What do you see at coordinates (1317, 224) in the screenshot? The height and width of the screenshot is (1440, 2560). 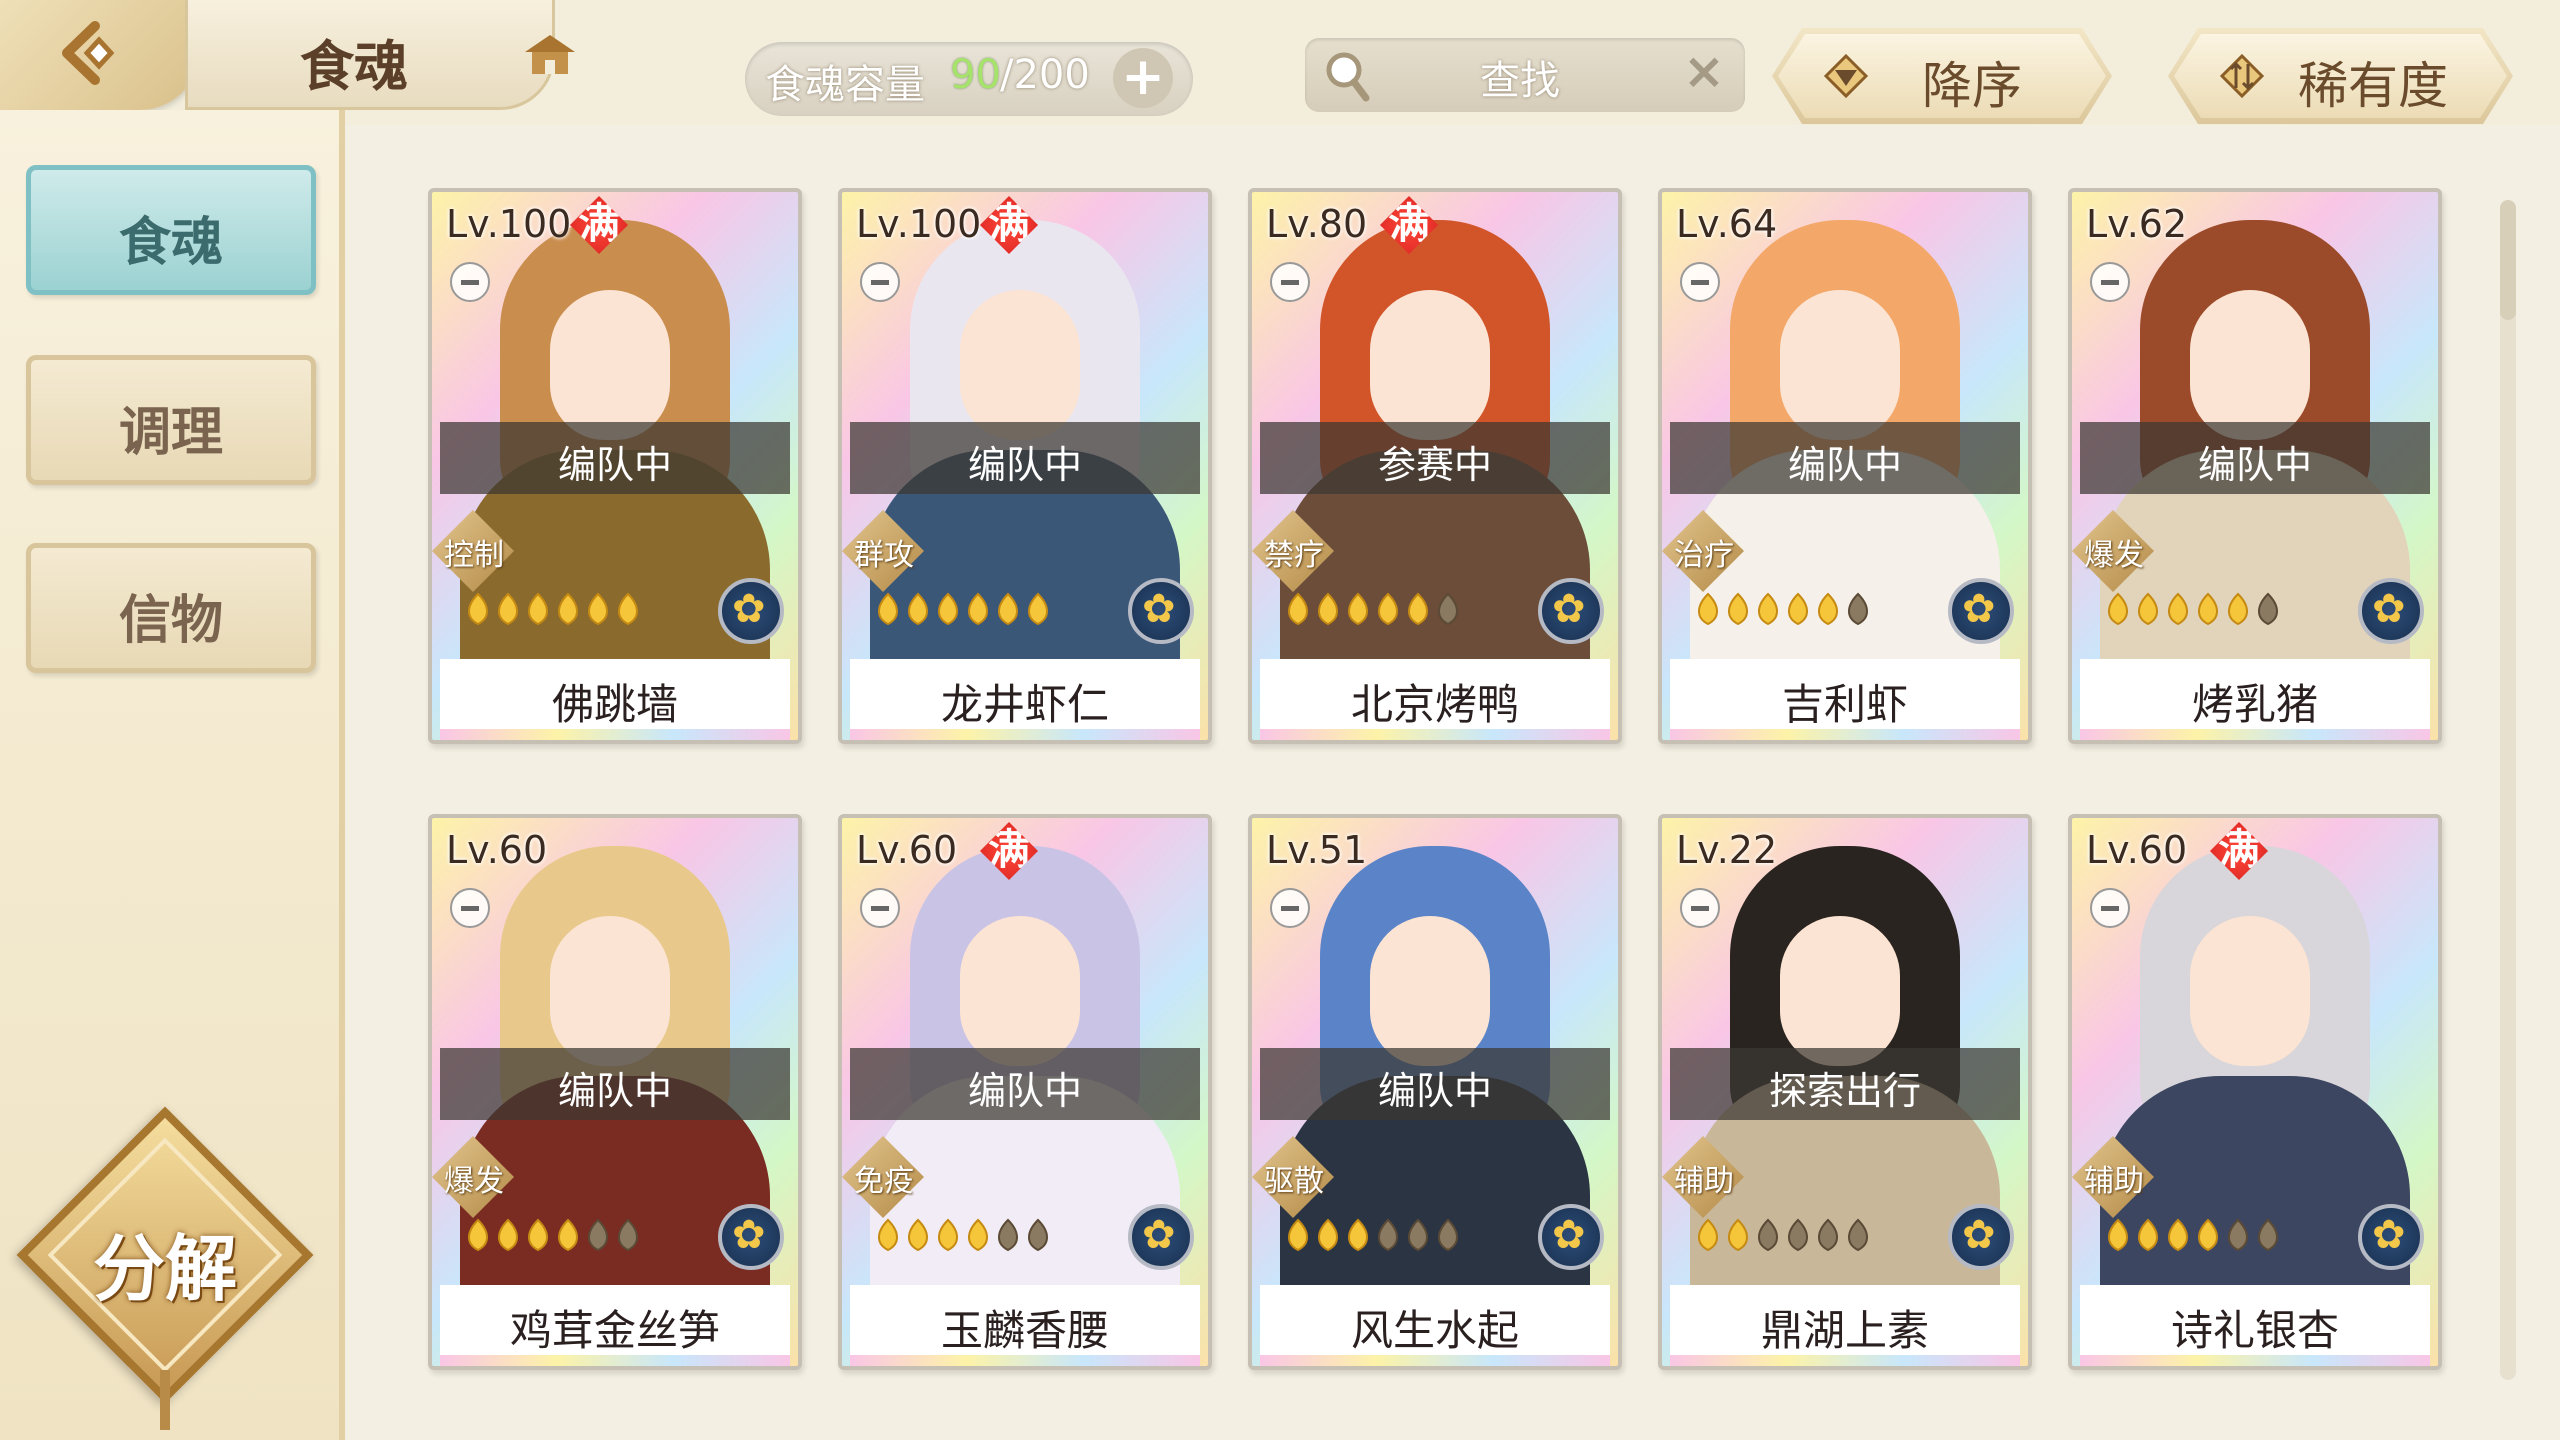 I see `level-label: Lv.80` at bounding box center [1317, 224].